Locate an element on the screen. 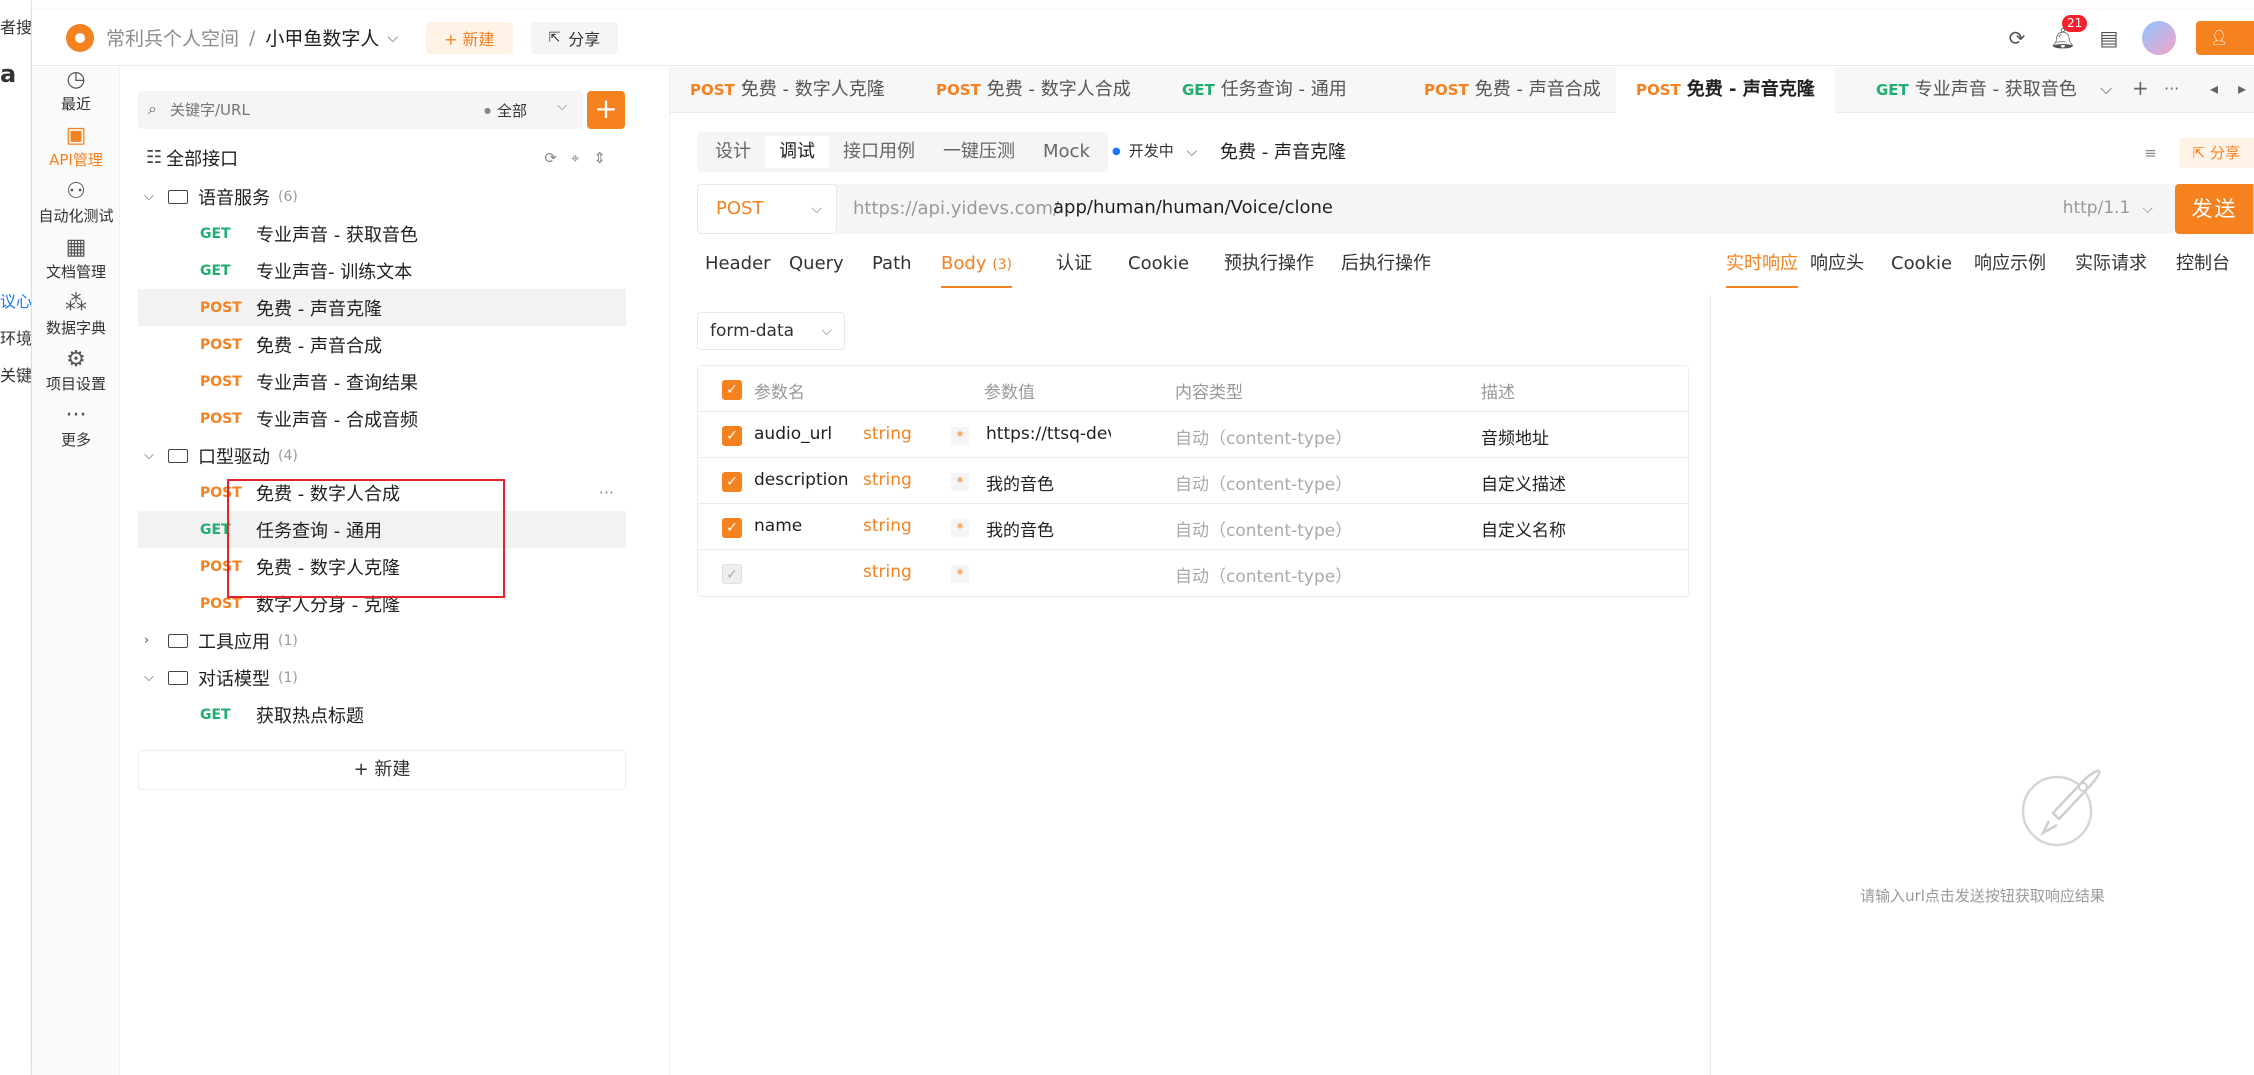  collapse-icon: ⇕ is located at coordinates (599, 158).